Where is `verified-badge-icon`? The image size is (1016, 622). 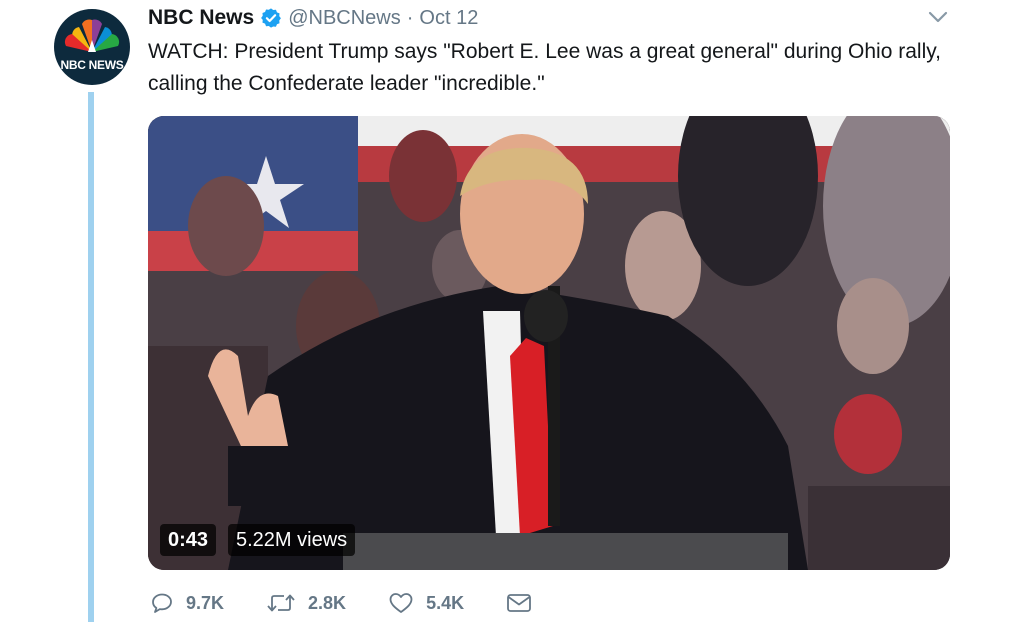 verified-badge-icon is located at coordinates (271, 18).